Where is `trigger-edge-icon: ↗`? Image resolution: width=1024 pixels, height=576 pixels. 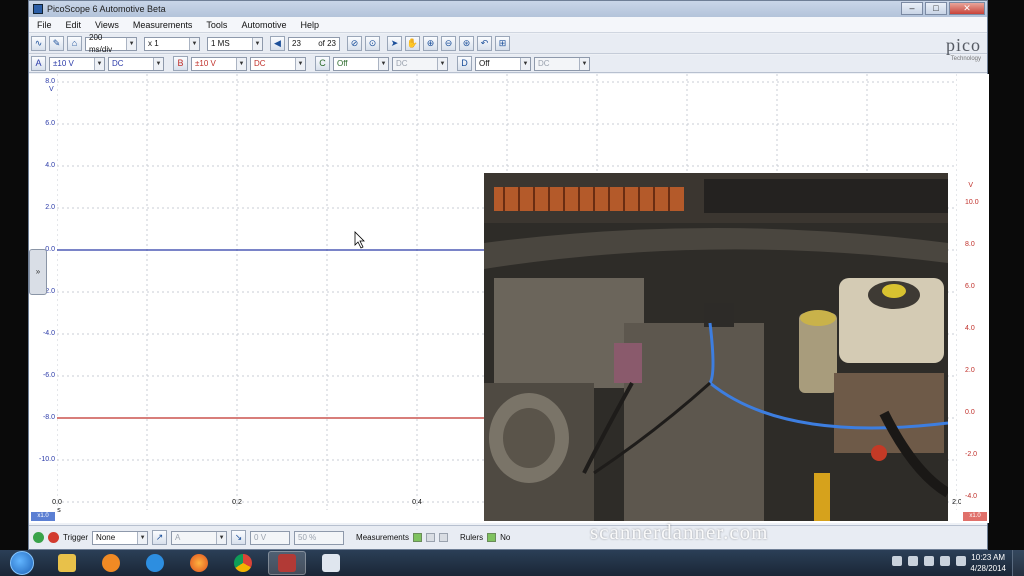 trigger-edge-icon: ↗ is located at coordinates (160, 537).